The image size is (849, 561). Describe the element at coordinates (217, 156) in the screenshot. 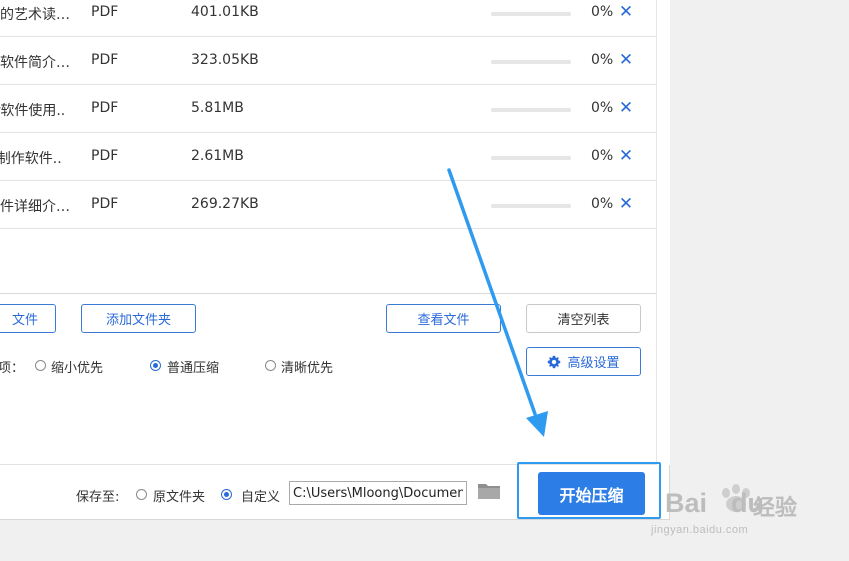

I see `file-size: 2.61MB` at that location.